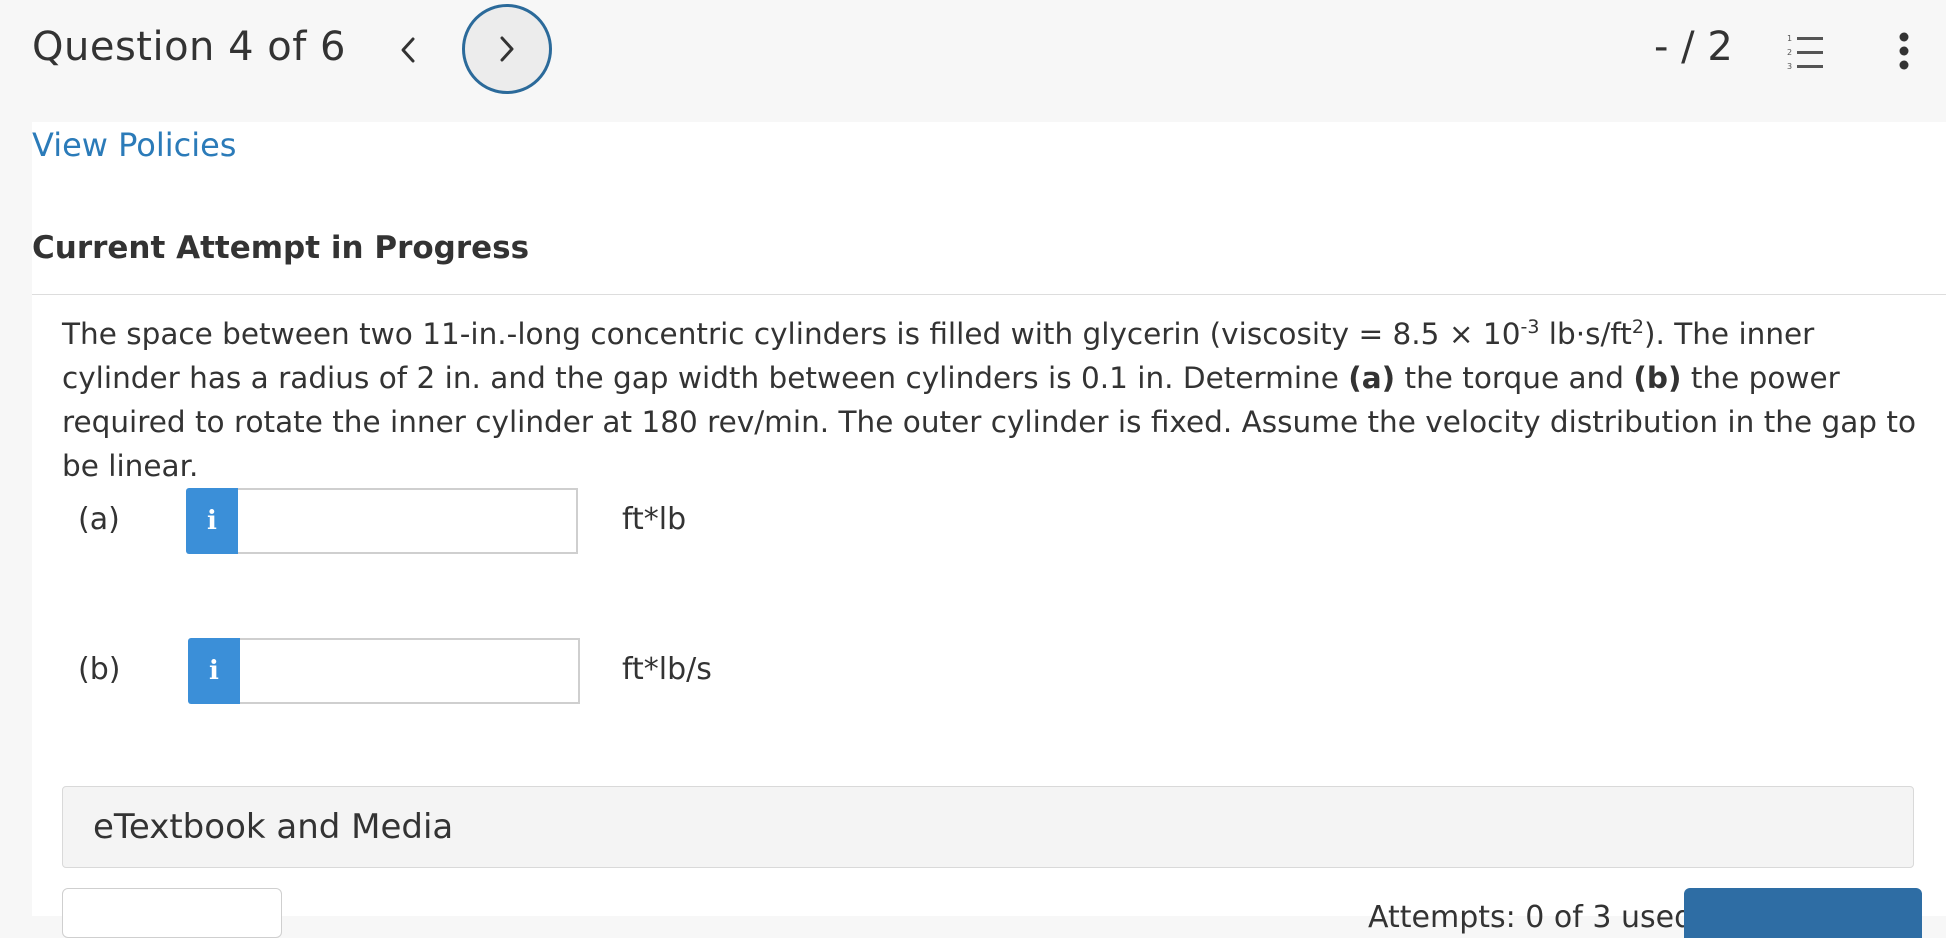 This screenshot has width=1946, height=938. I want to click on question-counter: Question 4 of 6, so click(189, 47).